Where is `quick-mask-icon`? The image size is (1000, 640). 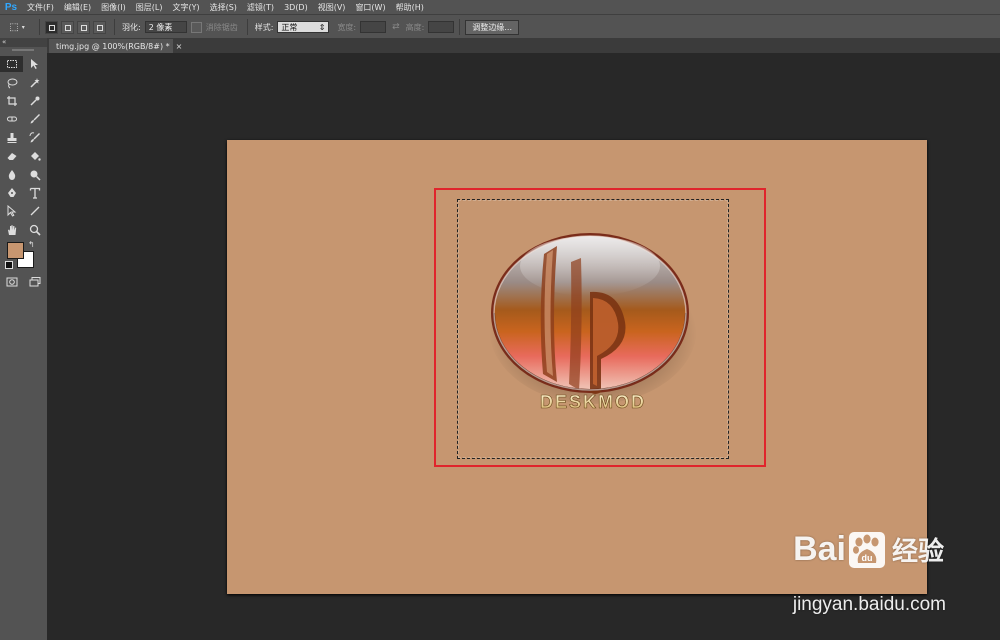
quick-mask-icon is located at coordinates (11, 282).